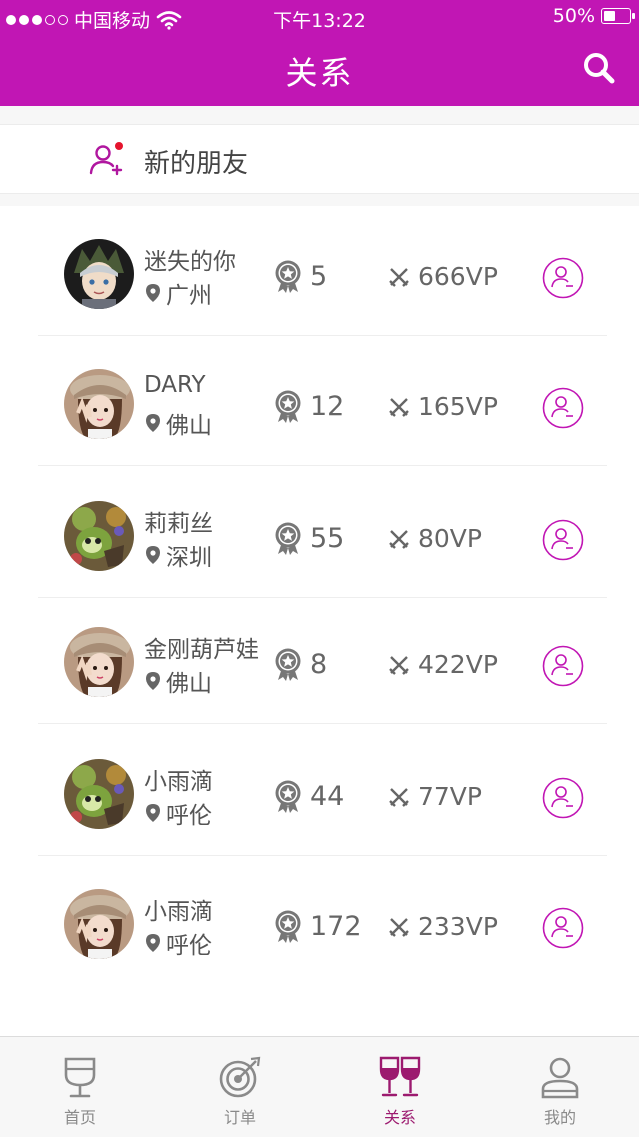 The width and height of the screenshot is (639, 1137). I want to click on level-value: 55, so click(327, 538).